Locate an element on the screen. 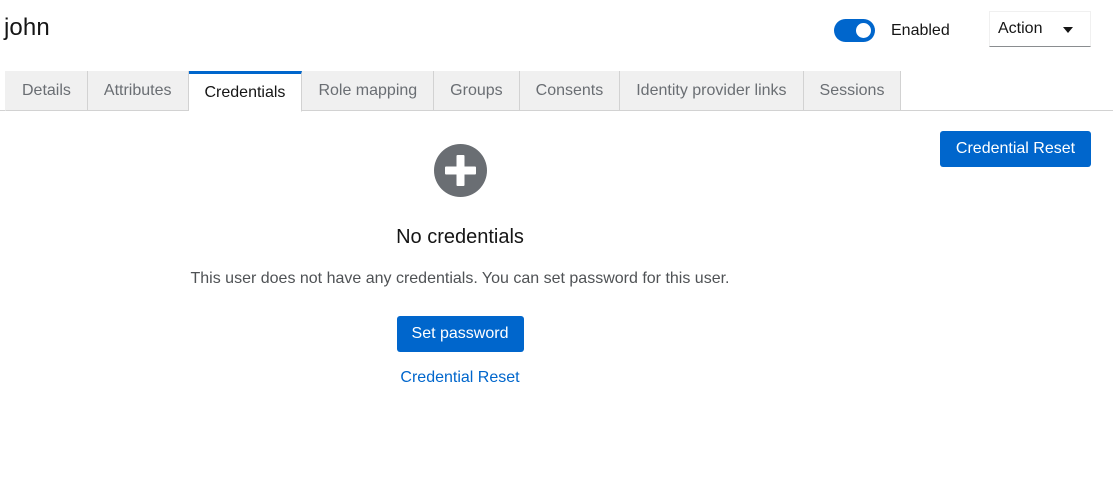 The height and width of the screenshot is (497, 1113). plus-circle-icon is located at coordinates (460, 170).